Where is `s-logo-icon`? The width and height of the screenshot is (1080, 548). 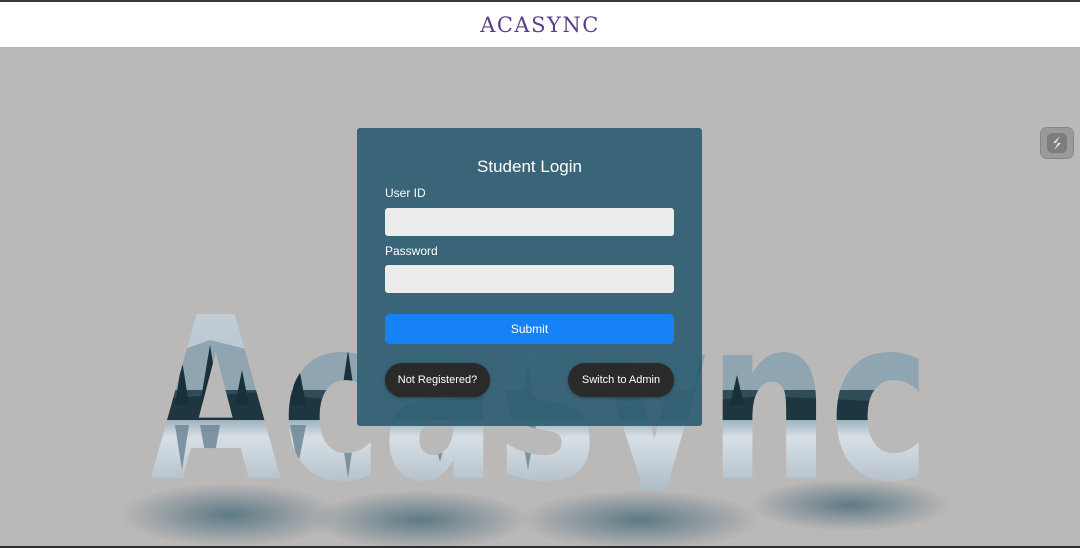 s-logo-icon is located at coordinates (1057, 143).